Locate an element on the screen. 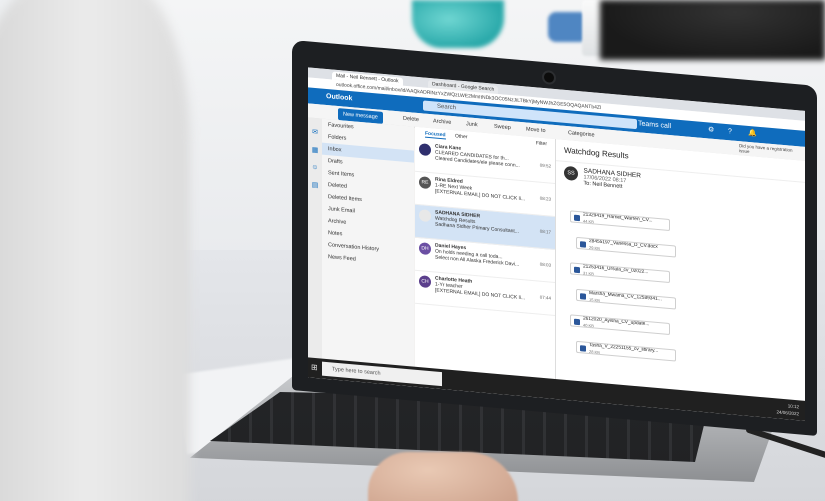 This screenshot has height=501, width=825. calendar-icon: ▦ is located at coordinates (315, 150).